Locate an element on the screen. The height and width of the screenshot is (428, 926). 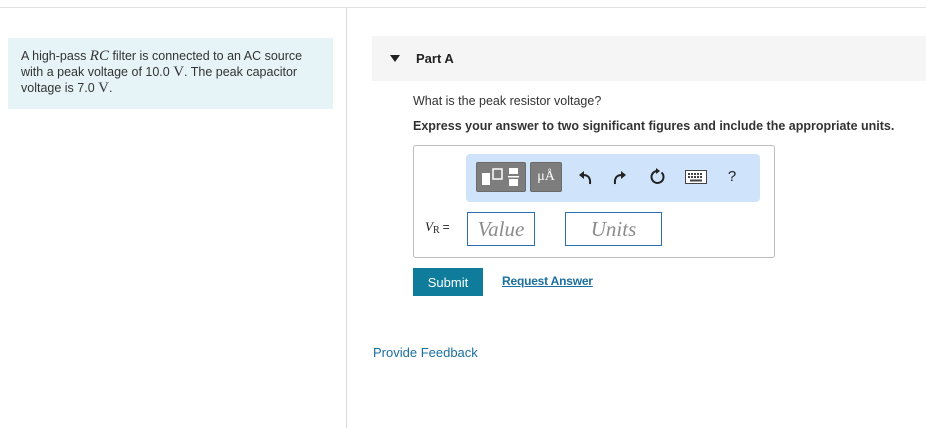
variable-symbol: V is located at coordinates (429, 226).